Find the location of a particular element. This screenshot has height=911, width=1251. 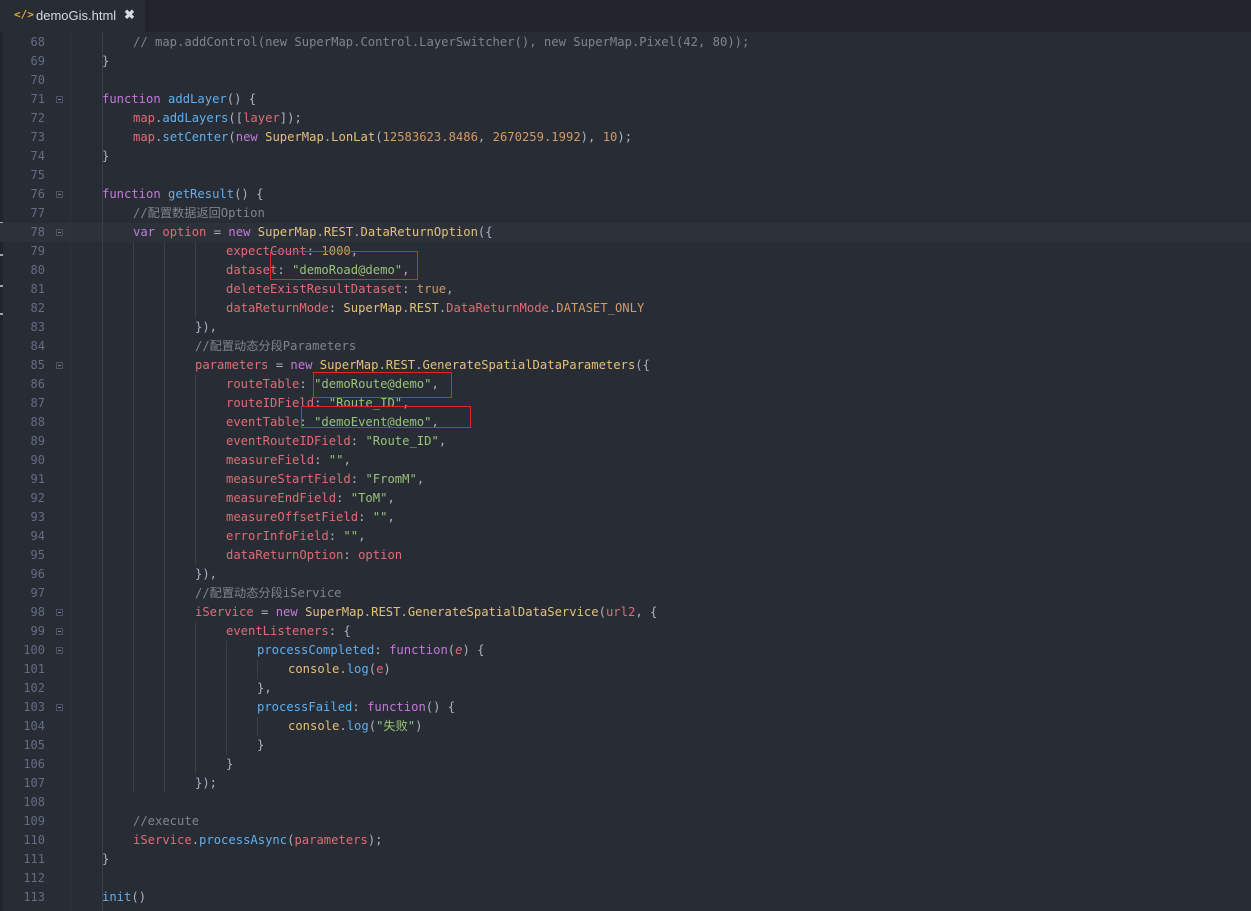

highlight-box-routetable is located at coordinates (382, 385).